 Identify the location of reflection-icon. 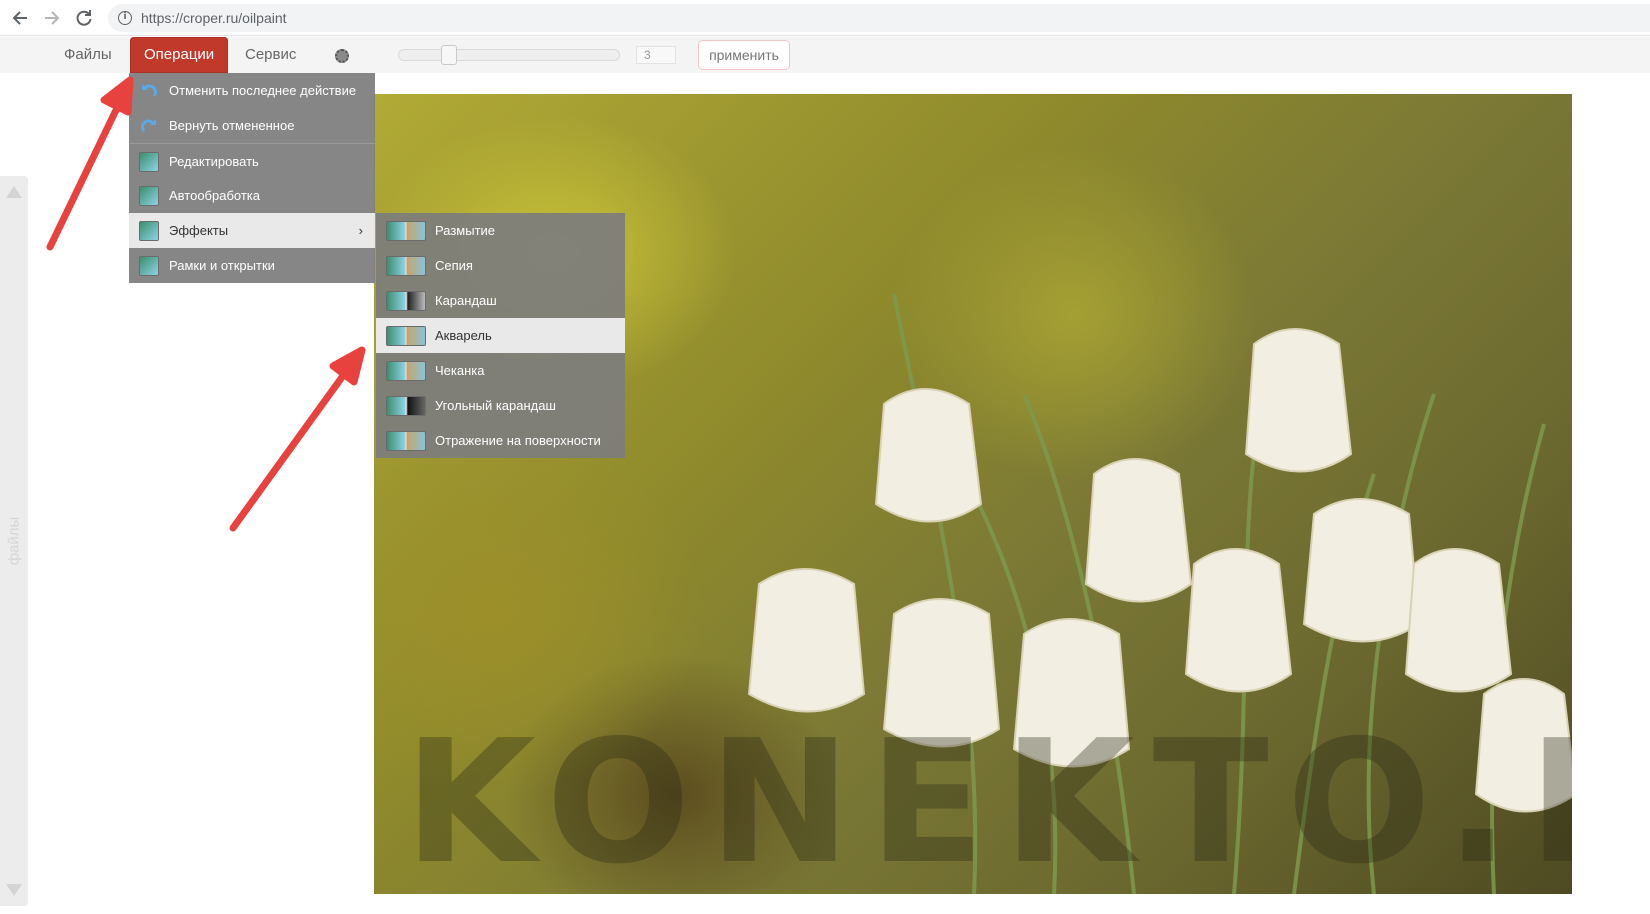
(406, 441).